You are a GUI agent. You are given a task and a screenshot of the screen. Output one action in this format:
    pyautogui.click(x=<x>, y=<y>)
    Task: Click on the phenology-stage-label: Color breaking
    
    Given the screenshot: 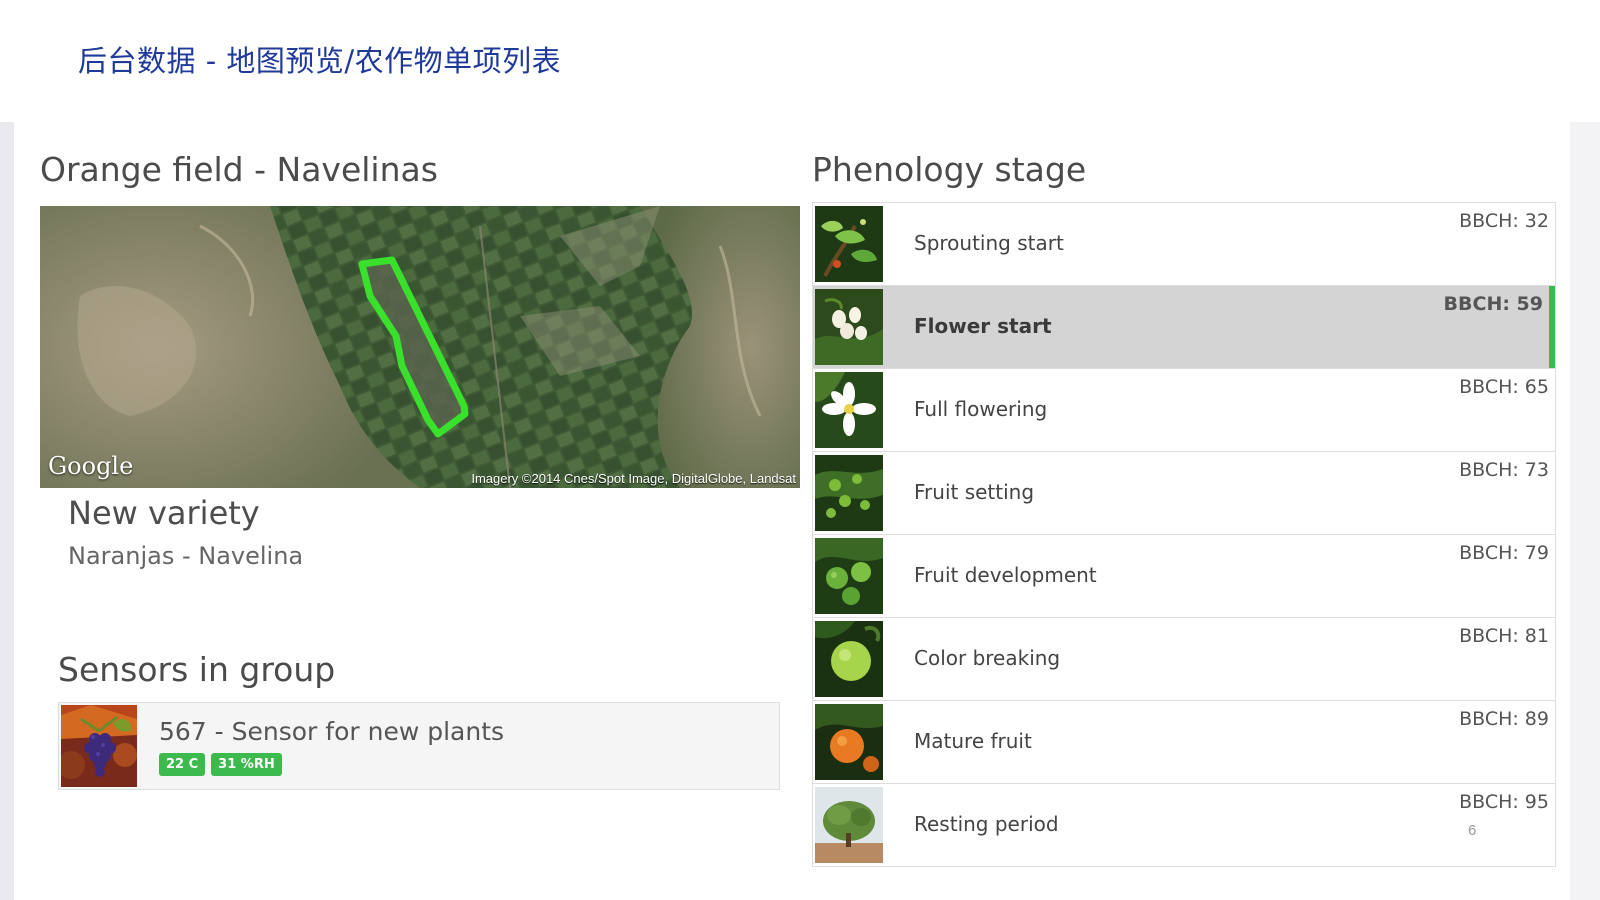 What is the action you would take?
    pyautogui.click(x=987, y=658)
    